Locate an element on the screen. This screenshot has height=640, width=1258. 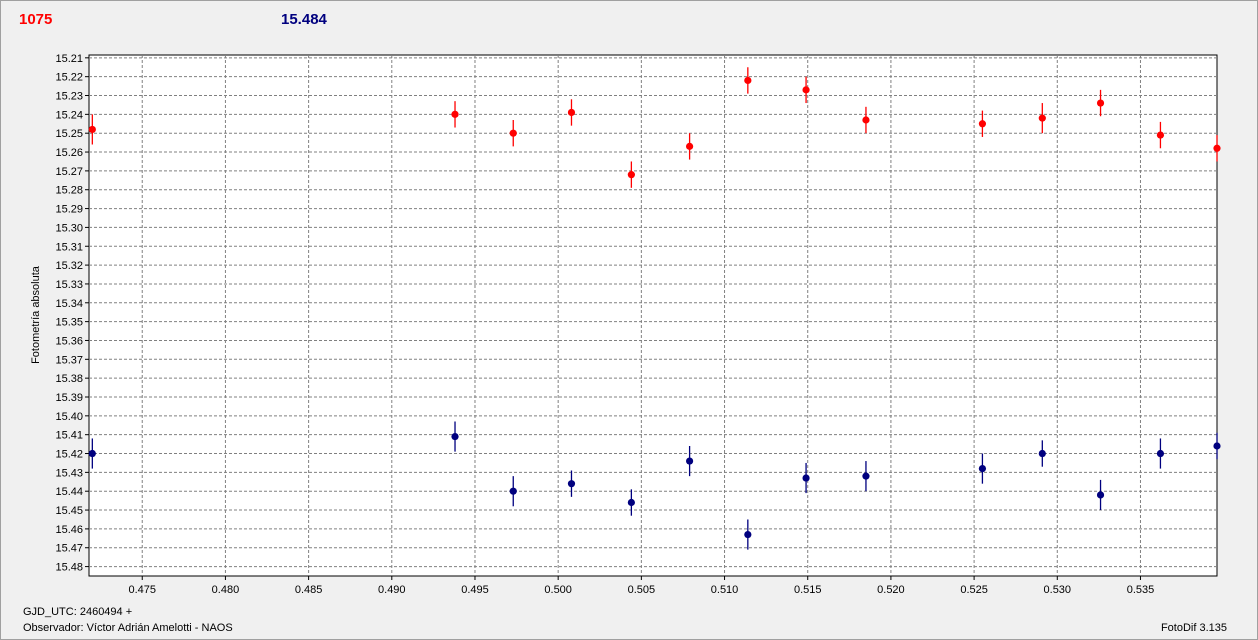
y-tick-label: 15.43 is located at coordinates (69, 473).